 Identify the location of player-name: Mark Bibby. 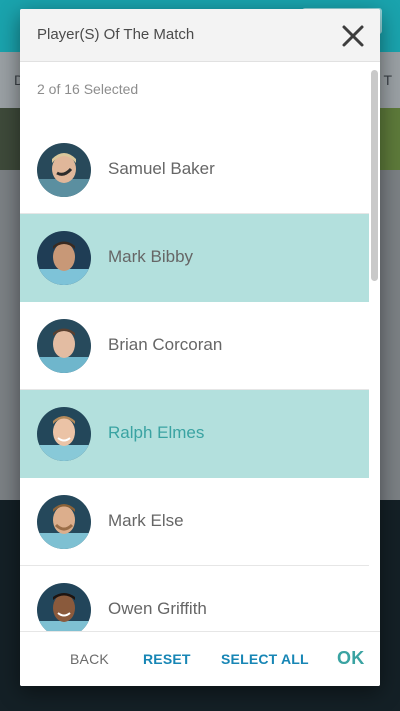
(151, 256).